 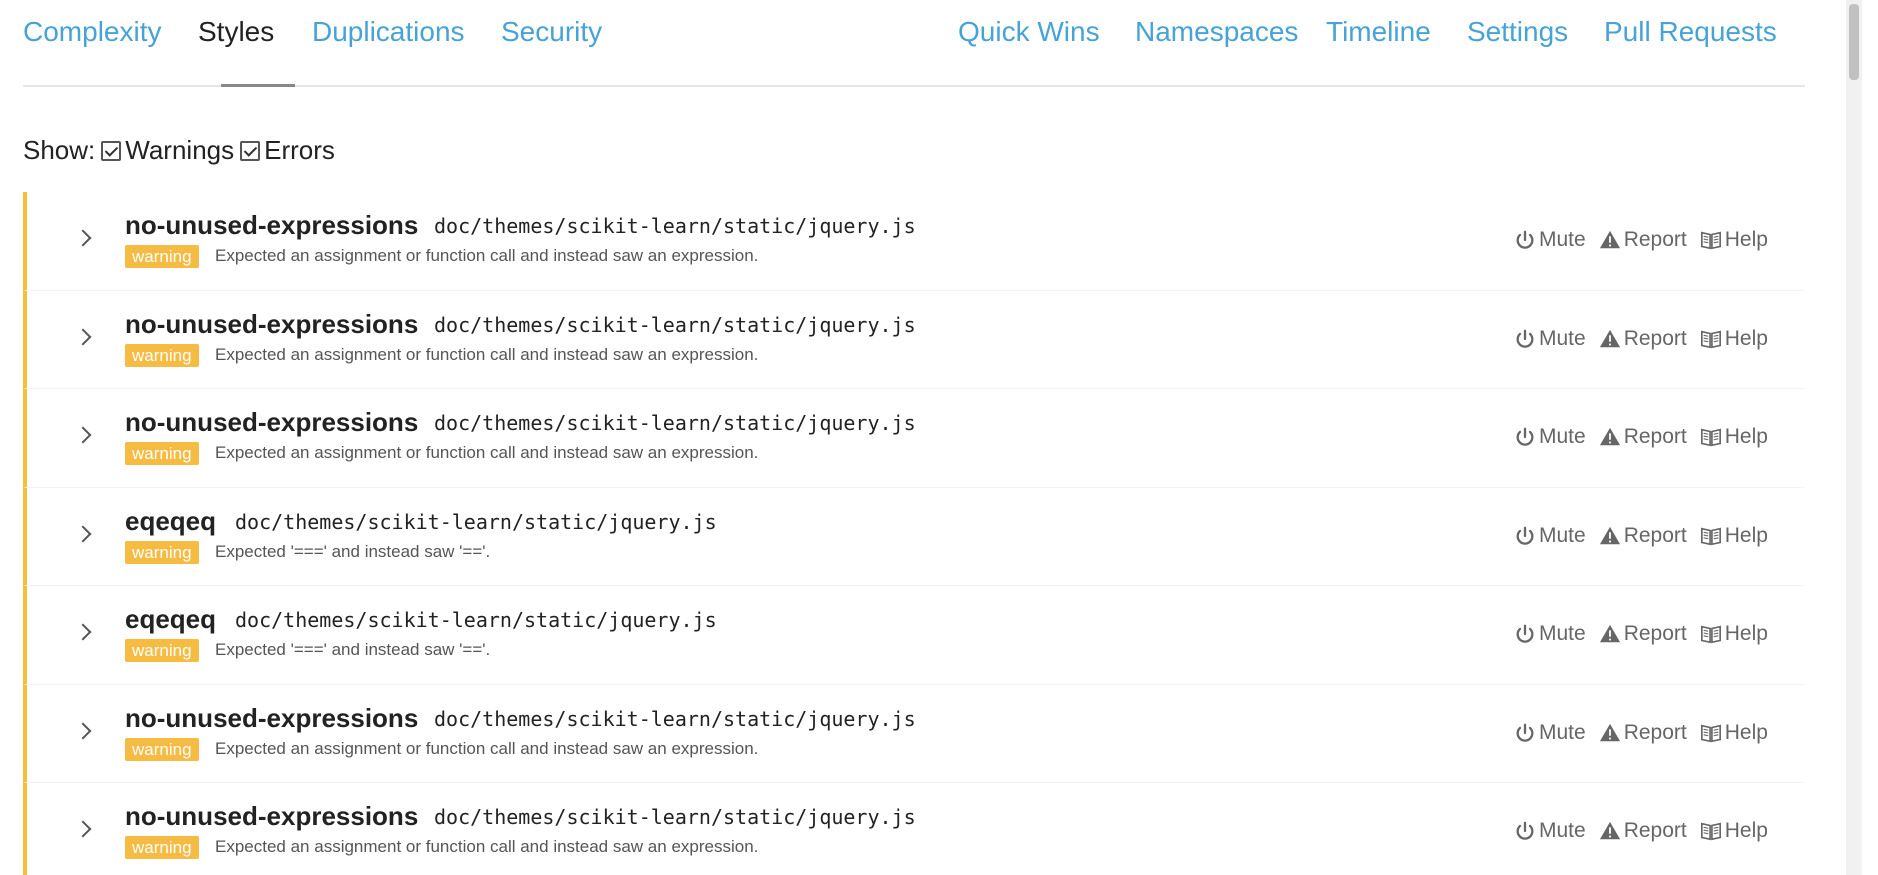 I want to click on tab-namespaces: Namespaces, so click(x=1216, y=32).